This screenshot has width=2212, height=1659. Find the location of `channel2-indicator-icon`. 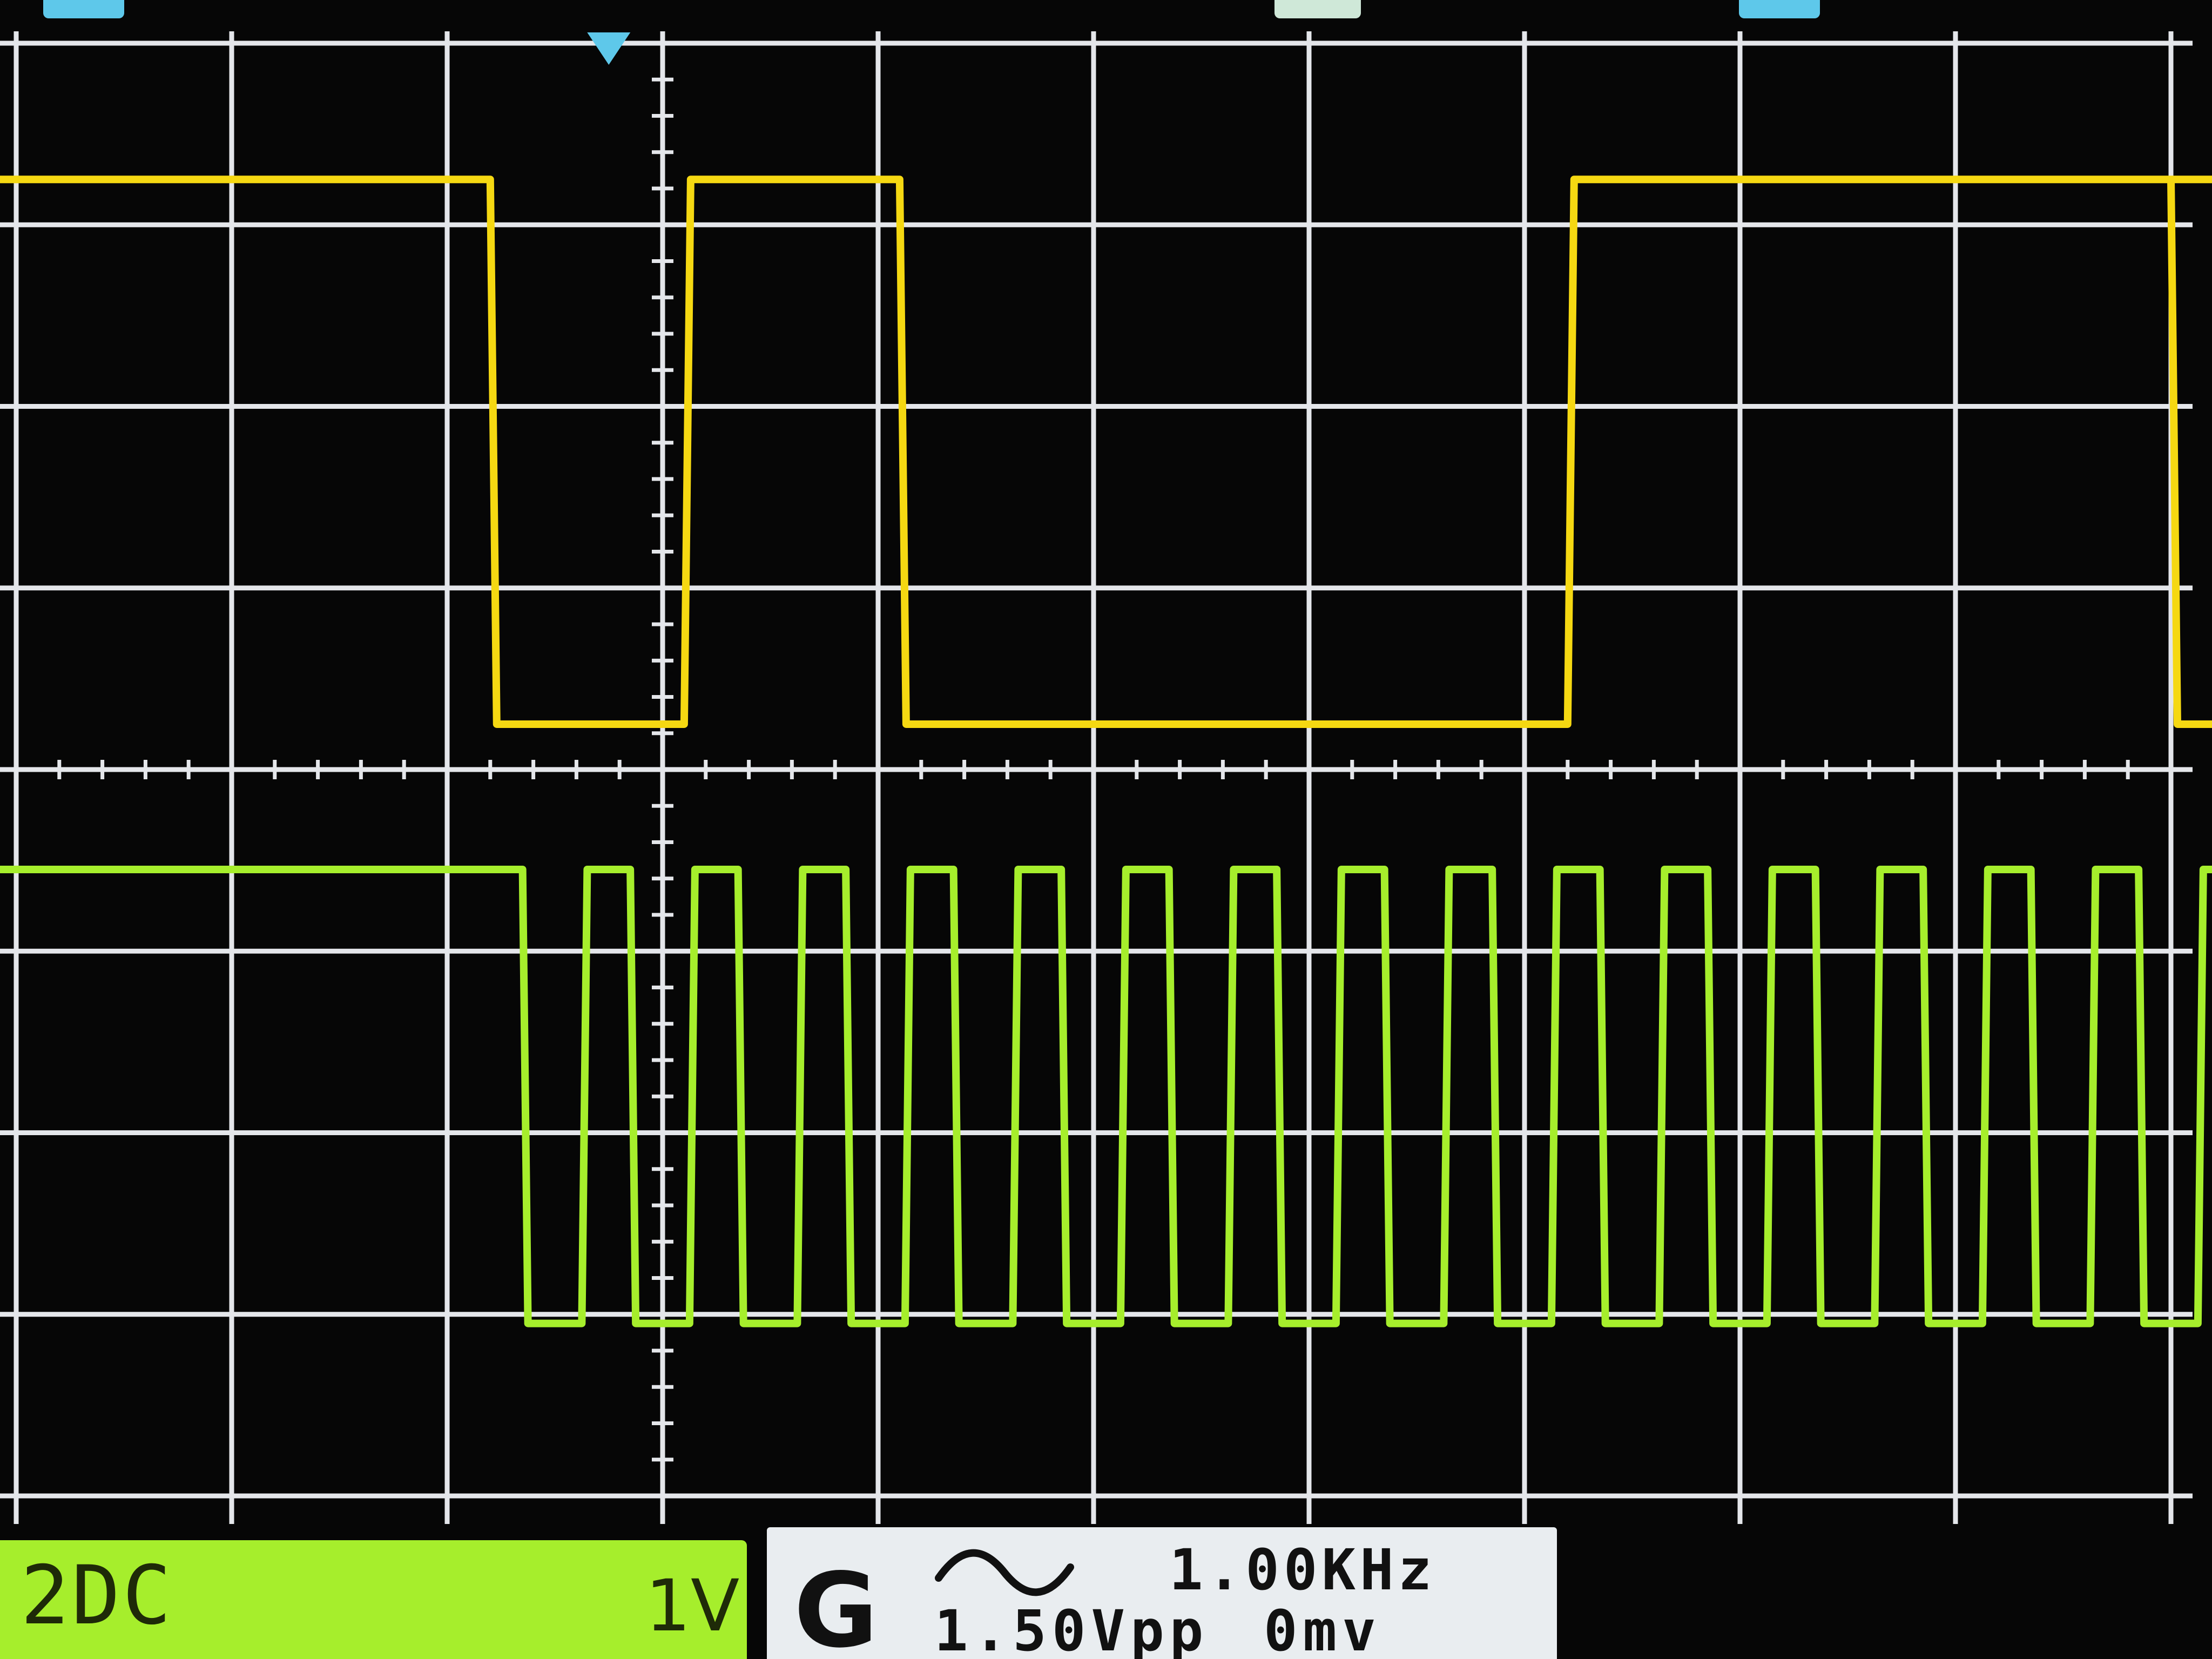

channel2-indicator-icon is located at coordinates (1779, 9).